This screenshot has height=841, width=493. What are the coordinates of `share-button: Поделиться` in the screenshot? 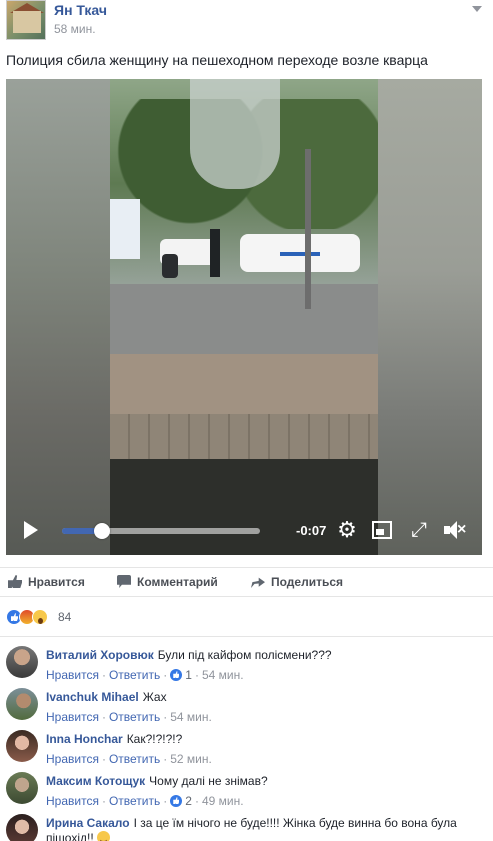 It's located at (297, 582).